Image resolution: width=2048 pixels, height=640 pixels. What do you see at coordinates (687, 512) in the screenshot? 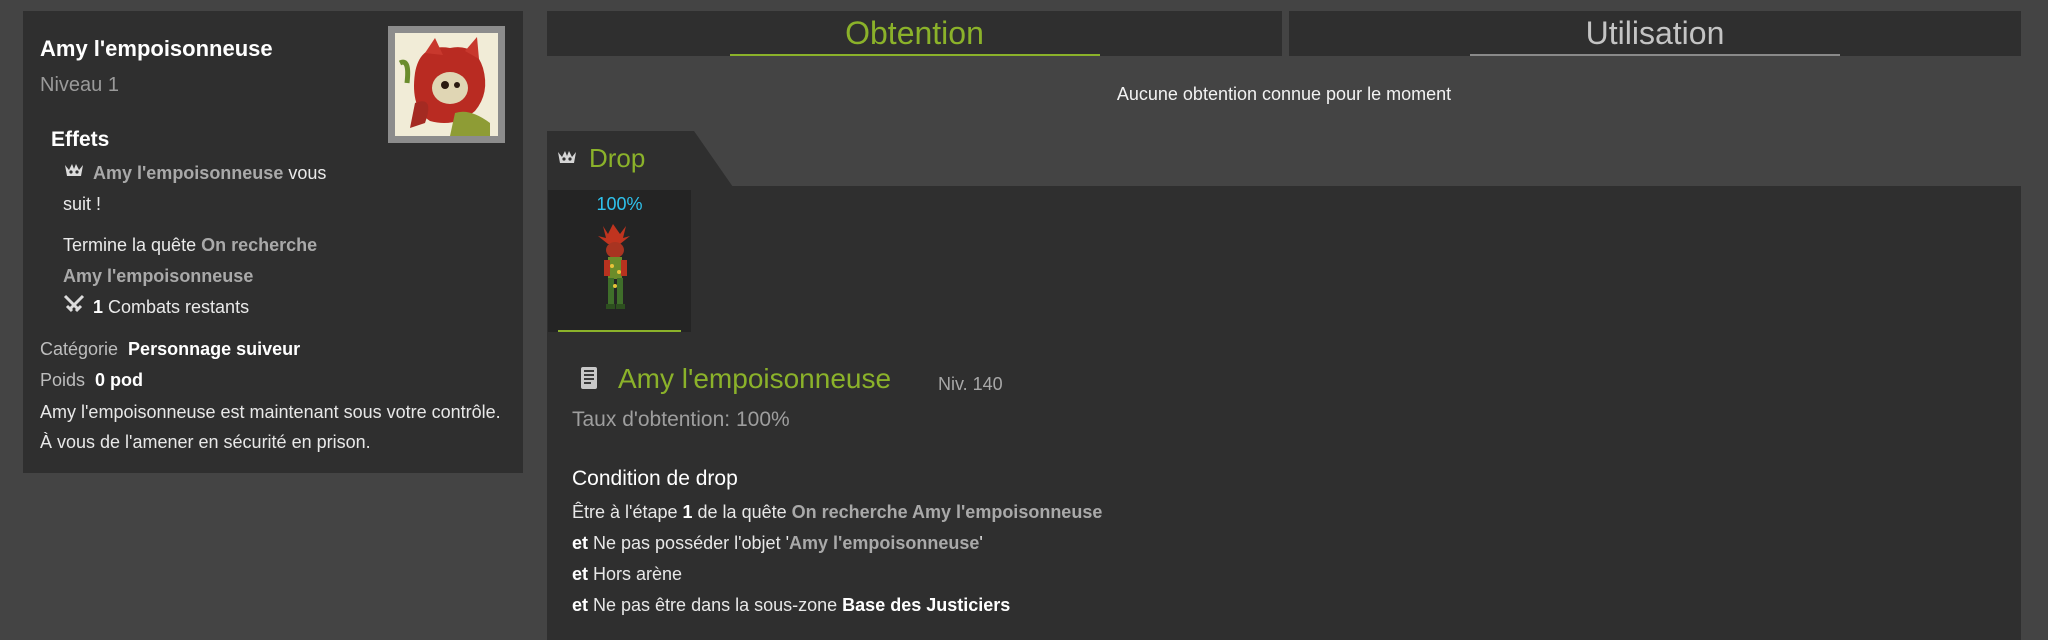
I see `condition-1-step: 1` at bounding box center [687, 512].